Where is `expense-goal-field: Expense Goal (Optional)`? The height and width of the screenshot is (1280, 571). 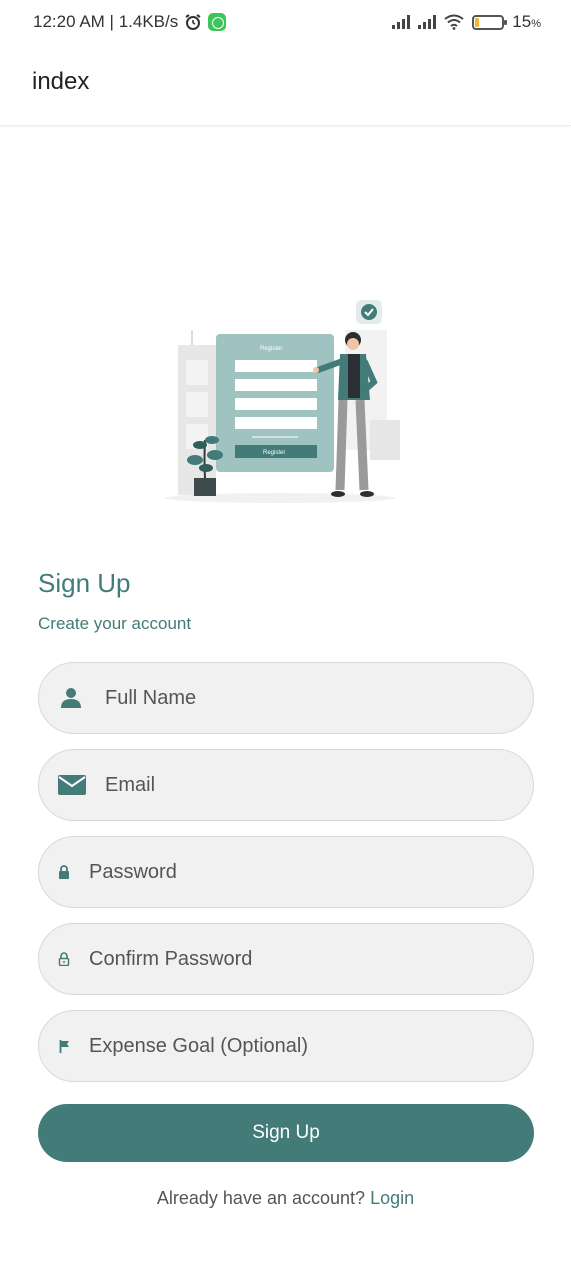
expense-goal-field: Expense Goal (Optional) is located at coordinates (286, 1046).